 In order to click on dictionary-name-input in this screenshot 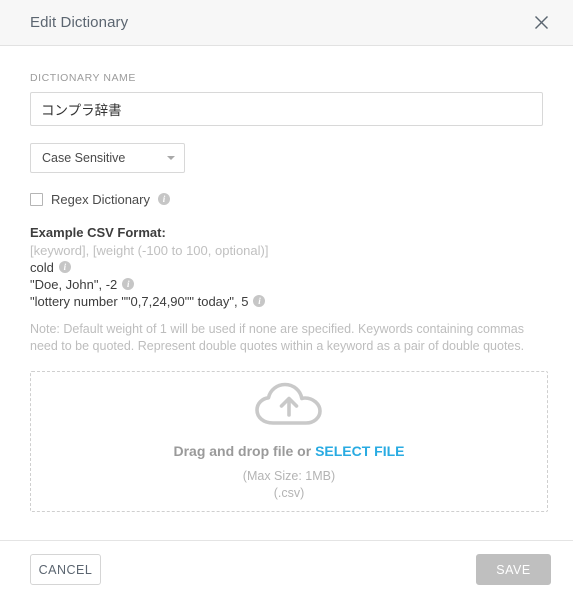, I will do `click(286, 109)`.